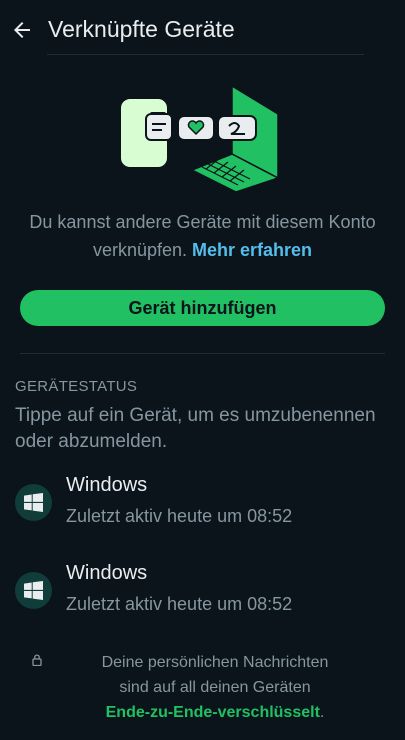  I want to click on top-app-bar: Verknüpfte Geräte, so click(202, 30).